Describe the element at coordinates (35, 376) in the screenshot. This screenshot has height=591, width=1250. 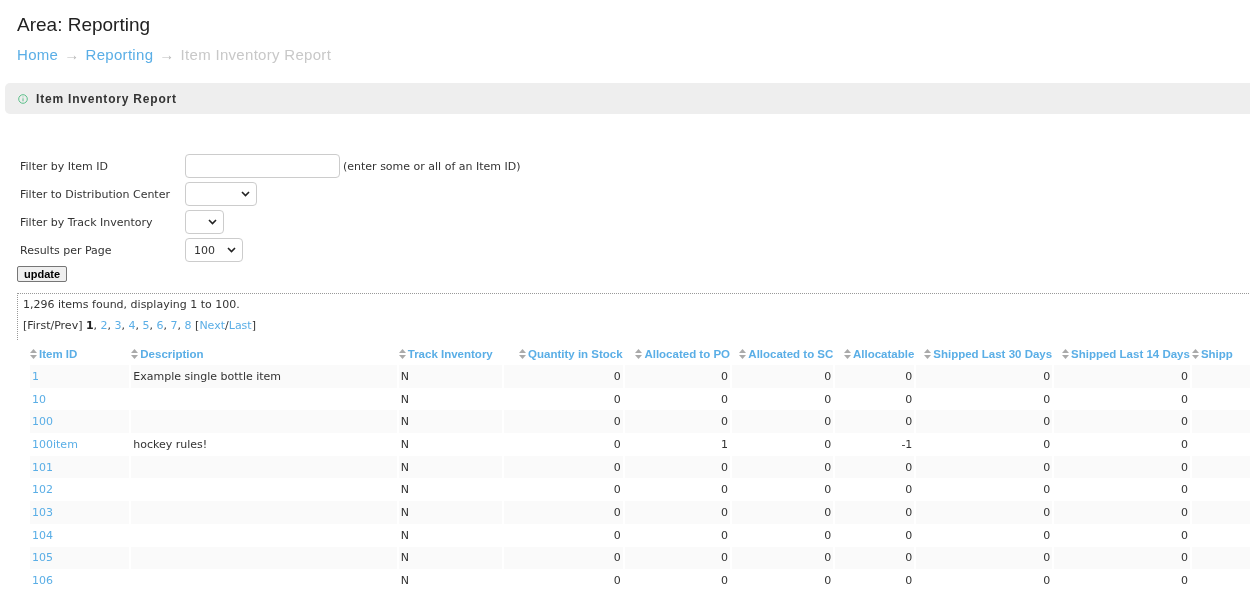
I see `item-link: 1` at that location.